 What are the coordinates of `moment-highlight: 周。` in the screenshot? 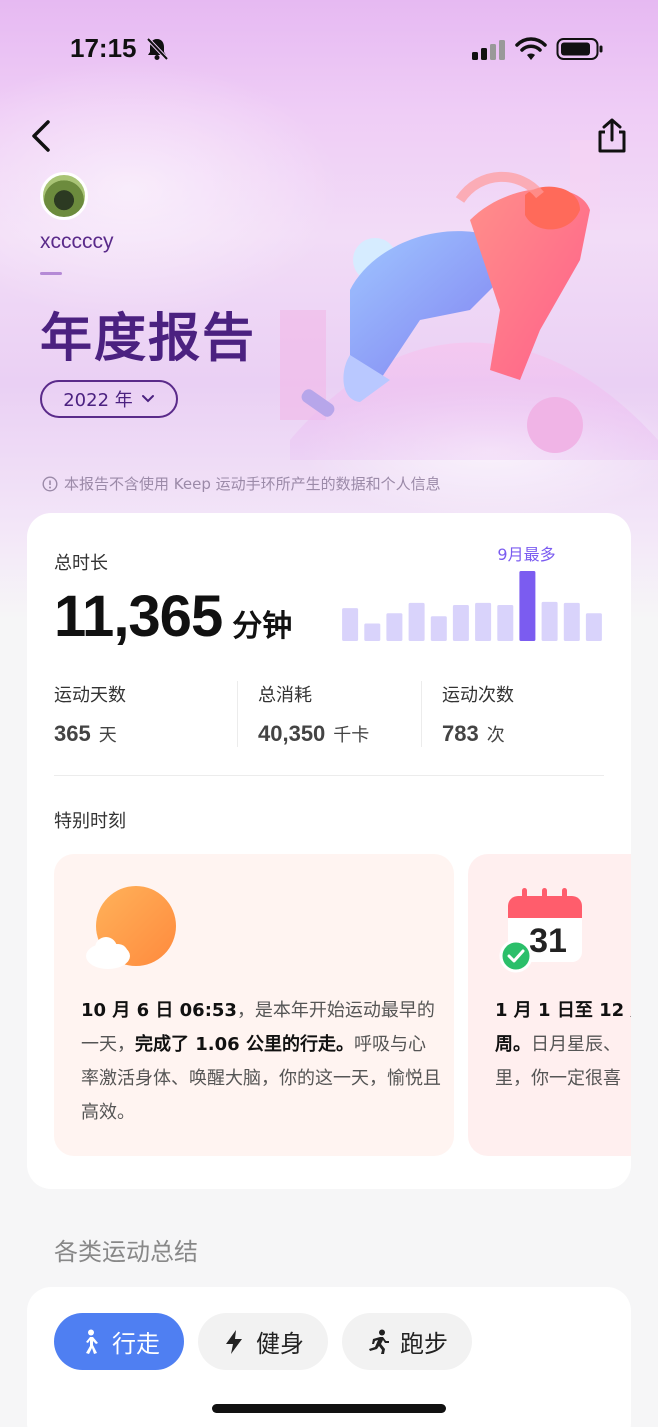 It's located at (513, 1044).